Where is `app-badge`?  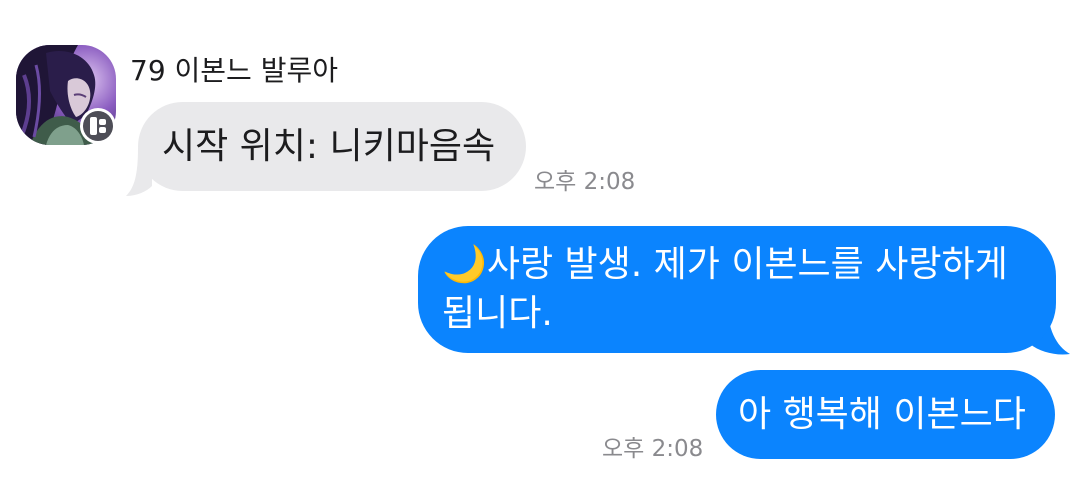 app-badge is located at coordinates (98, 126).